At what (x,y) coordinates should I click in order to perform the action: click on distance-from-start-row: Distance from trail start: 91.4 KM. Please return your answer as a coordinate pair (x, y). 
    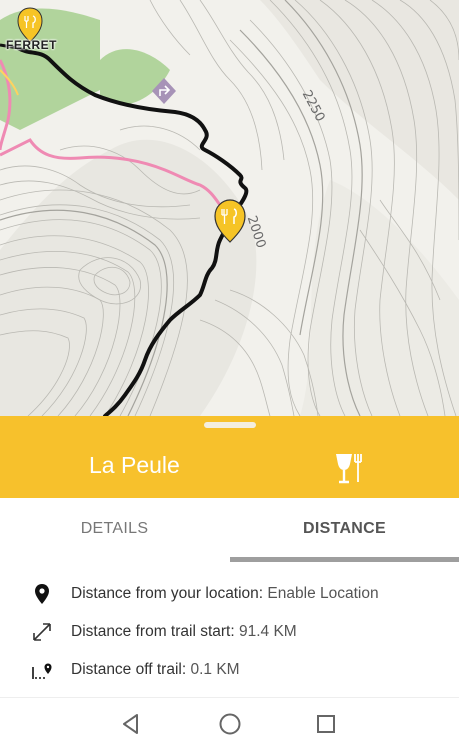
    Looking at the image, I should click on (229, 632).